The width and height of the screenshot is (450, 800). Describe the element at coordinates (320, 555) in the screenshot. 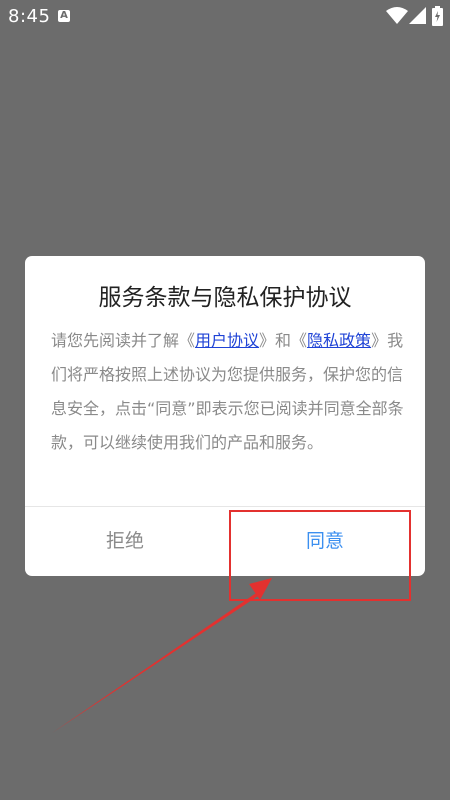

I see `highlight-box` at that location.